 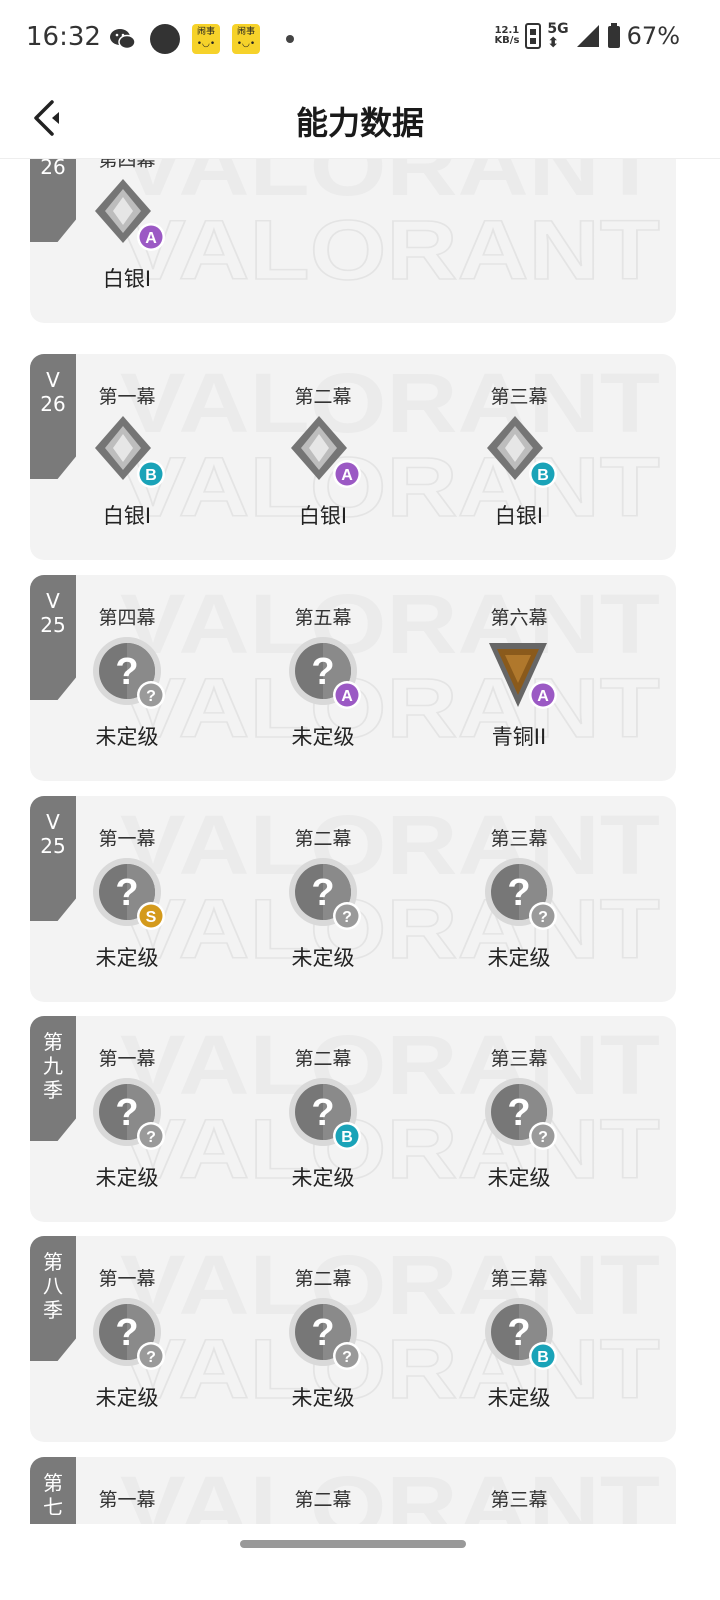 I want to click on act-rank-item: 第三幕? B 未定级, so click(x=519, y=1339).